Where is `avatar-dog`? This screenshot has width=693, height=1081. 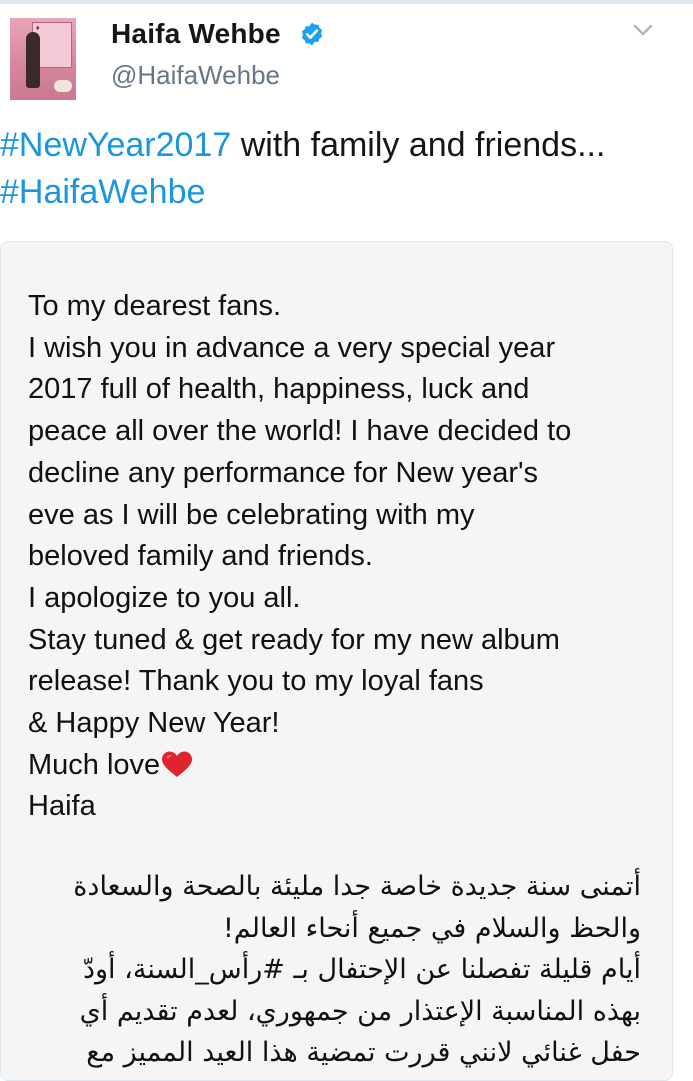
avatar-dog is located at coordinates (63, 86).